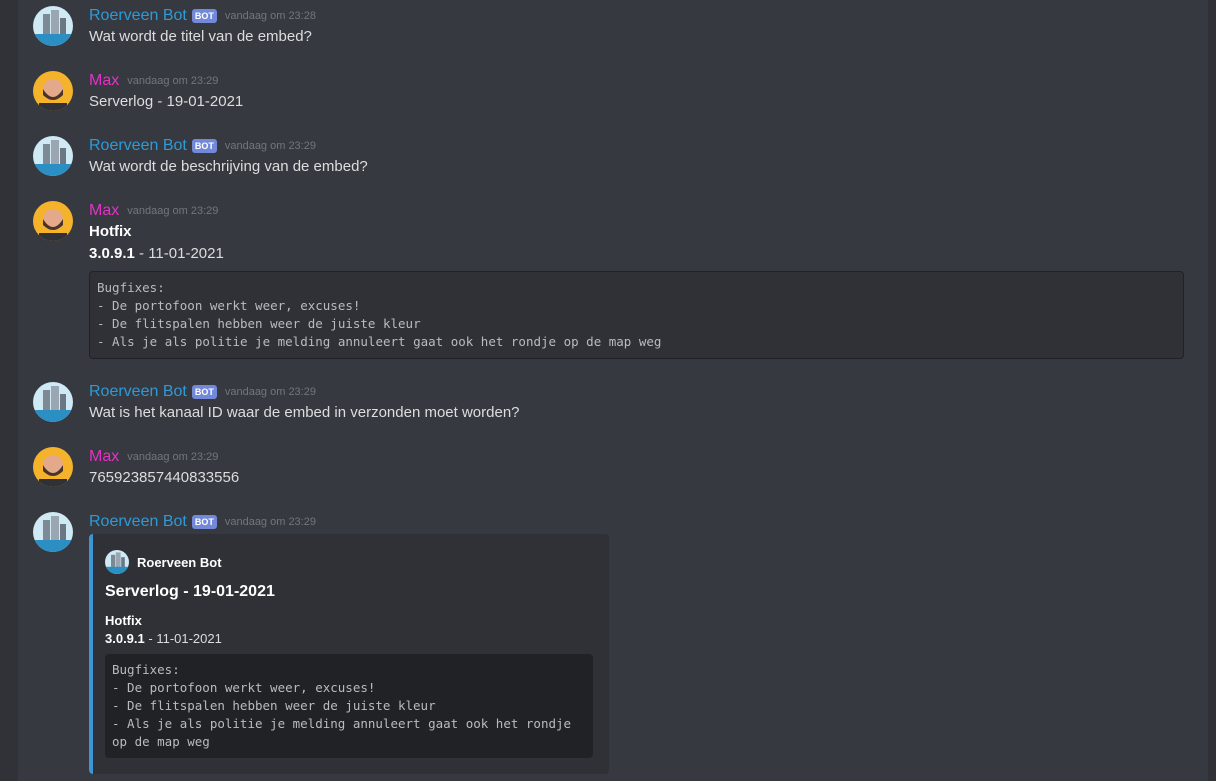  I want to click on embed-description-title: Hotfix, so click(123, 620).